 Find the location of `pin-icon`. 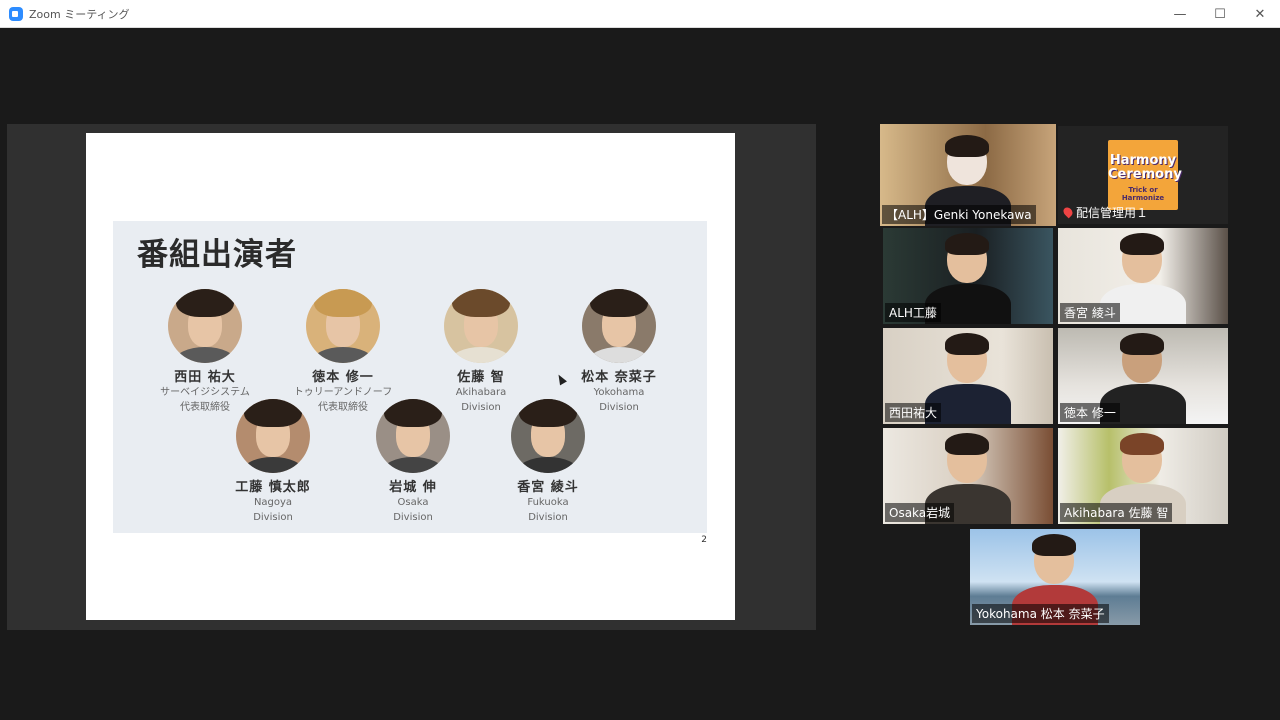

pin-icon is located at coordinates (1068, 212).